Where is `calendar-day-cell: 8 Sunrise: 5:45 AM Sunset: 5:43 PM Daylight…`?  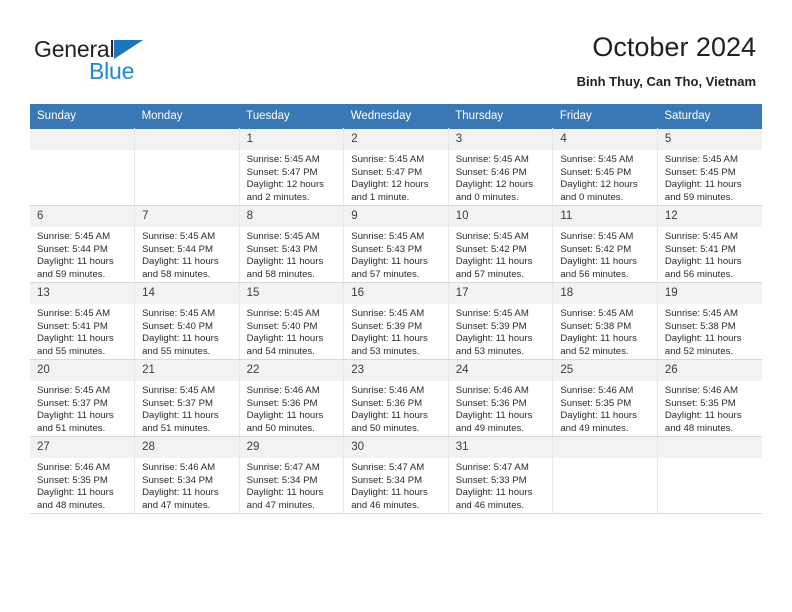 calendar-day-cell: 8 Sunrise: 5:45 AM Sunset: 5:43 PM Daylight… is located at coordinates (292, 244).